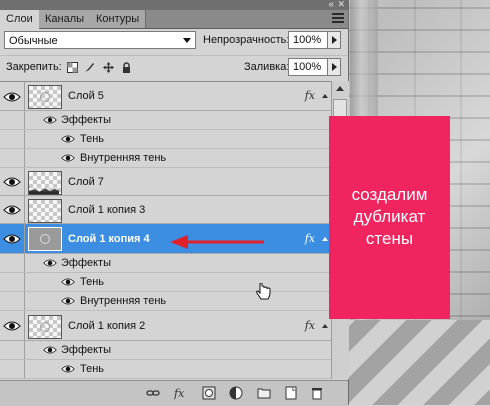  I want to click on delete-layer-icon, so click(317, 393).